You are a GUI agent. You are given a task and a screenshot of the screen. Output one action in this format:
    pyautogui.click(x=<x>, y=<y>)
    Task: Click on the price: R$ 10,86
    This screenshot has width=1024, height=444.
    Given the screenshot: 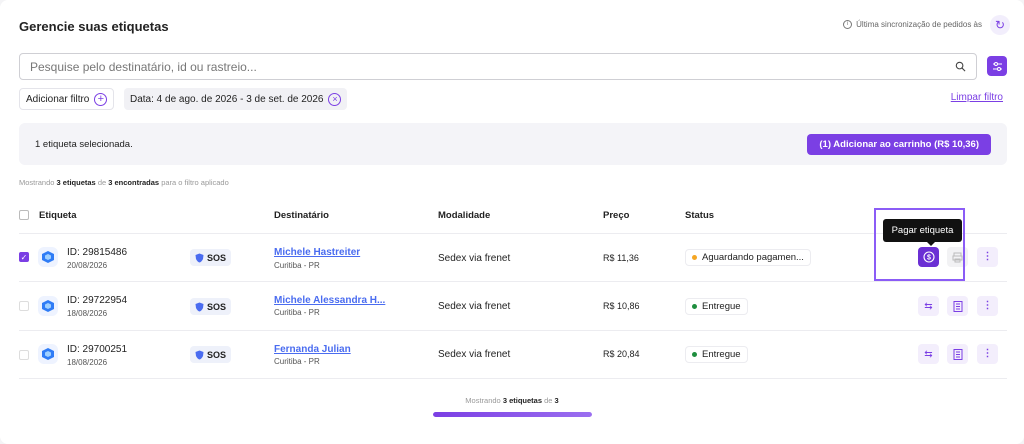 What is the action you would take?
    pyautogui.click(x=621, y=306)
    